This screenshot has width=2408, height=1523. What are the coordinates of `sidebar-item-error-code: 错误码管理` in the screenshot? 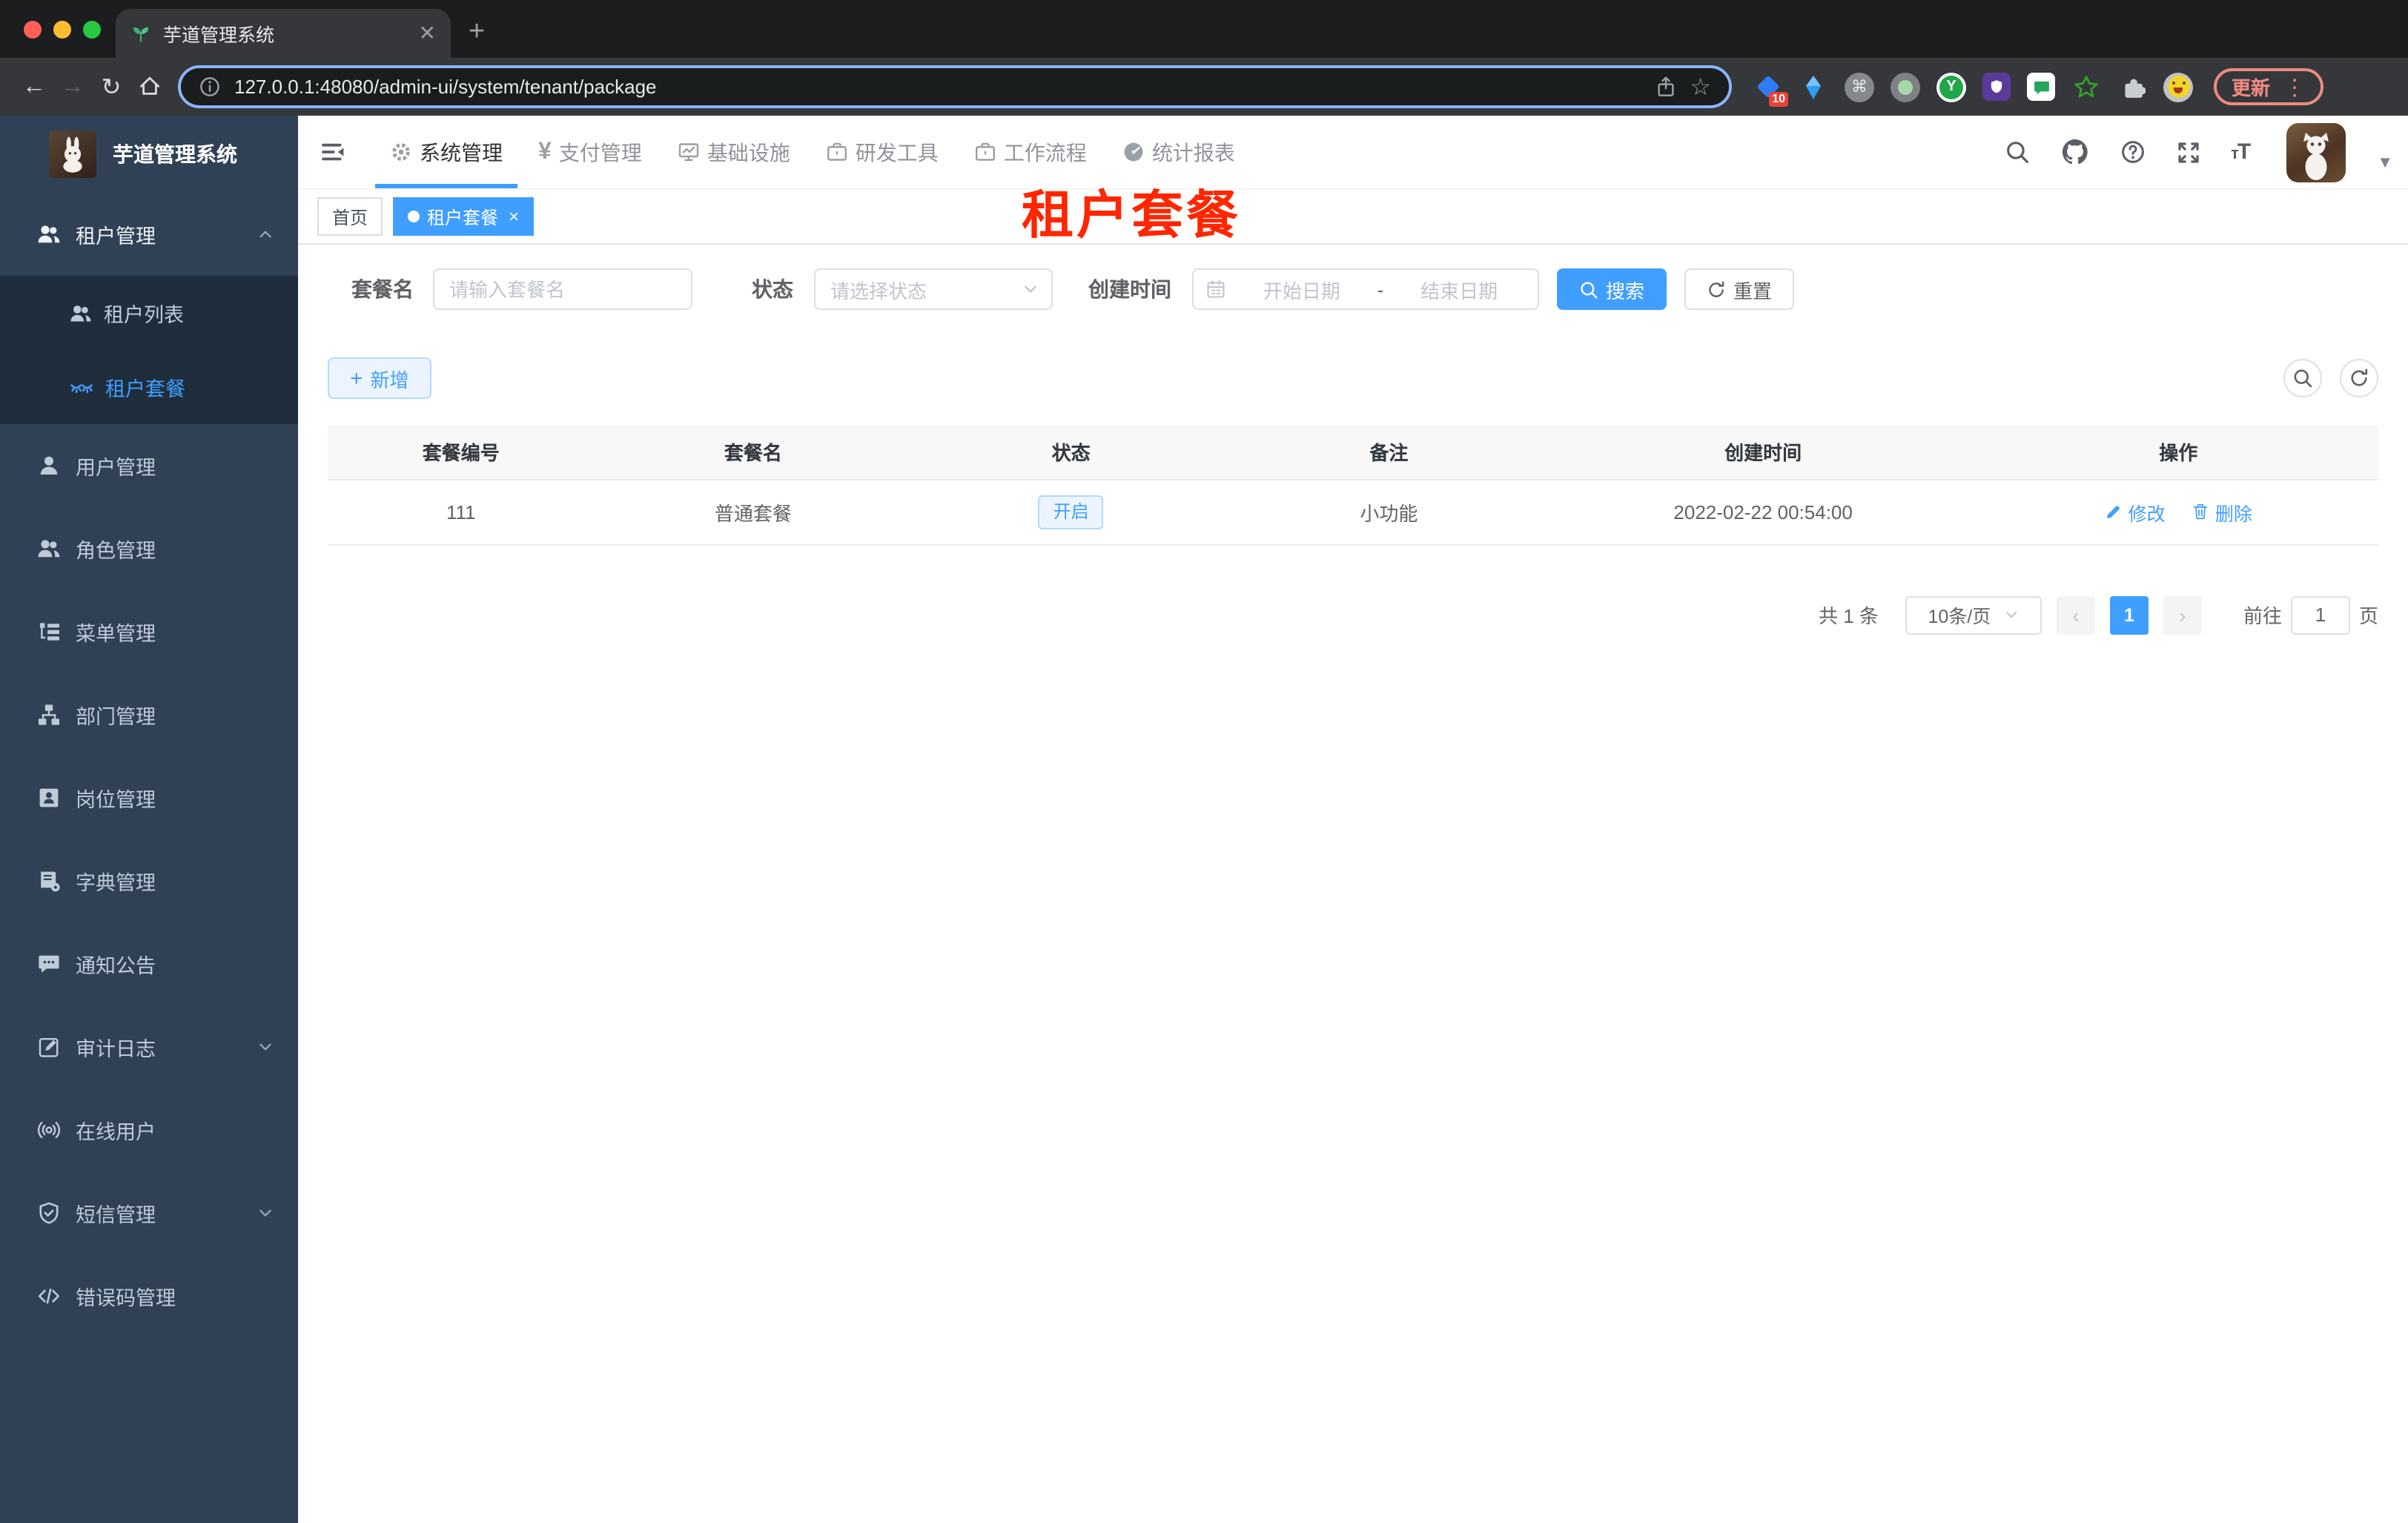 It's located at (149, 1297).